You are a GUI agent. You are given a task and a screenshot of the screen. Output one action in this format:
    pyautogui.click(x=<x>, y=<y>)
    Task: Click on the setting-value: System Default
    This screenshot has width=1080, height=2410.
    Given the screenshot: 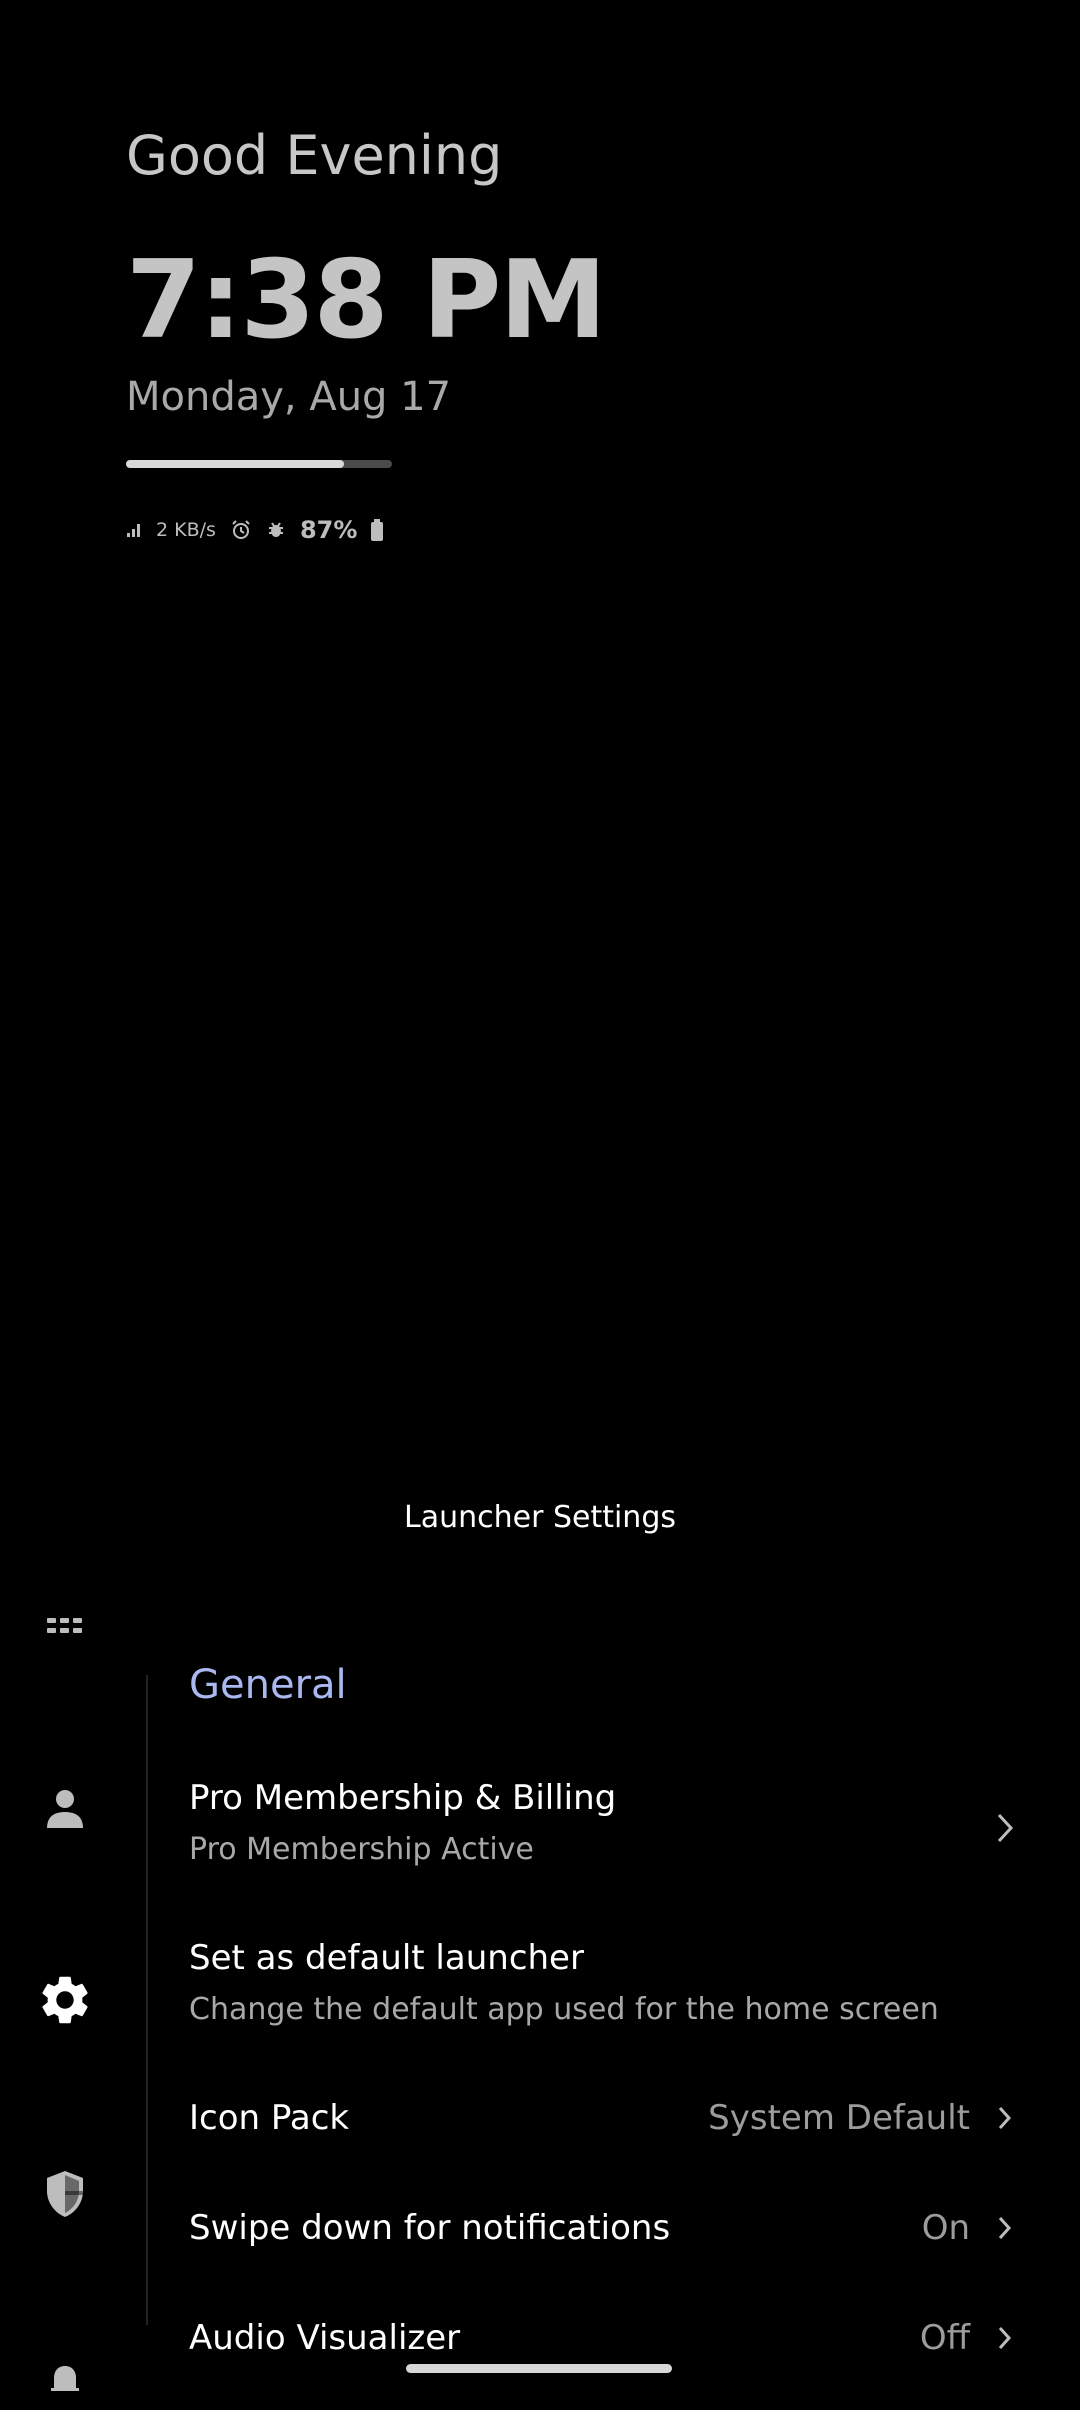 What is the action you would take?
    pyautogui.click(x=839, y=2118)
    